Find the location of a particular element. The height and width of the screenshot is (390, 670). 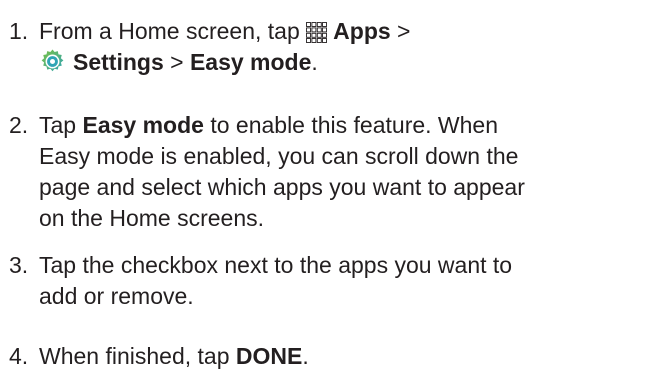

step-body: When finished, tap DONE. is located at coordinates (351, 356).